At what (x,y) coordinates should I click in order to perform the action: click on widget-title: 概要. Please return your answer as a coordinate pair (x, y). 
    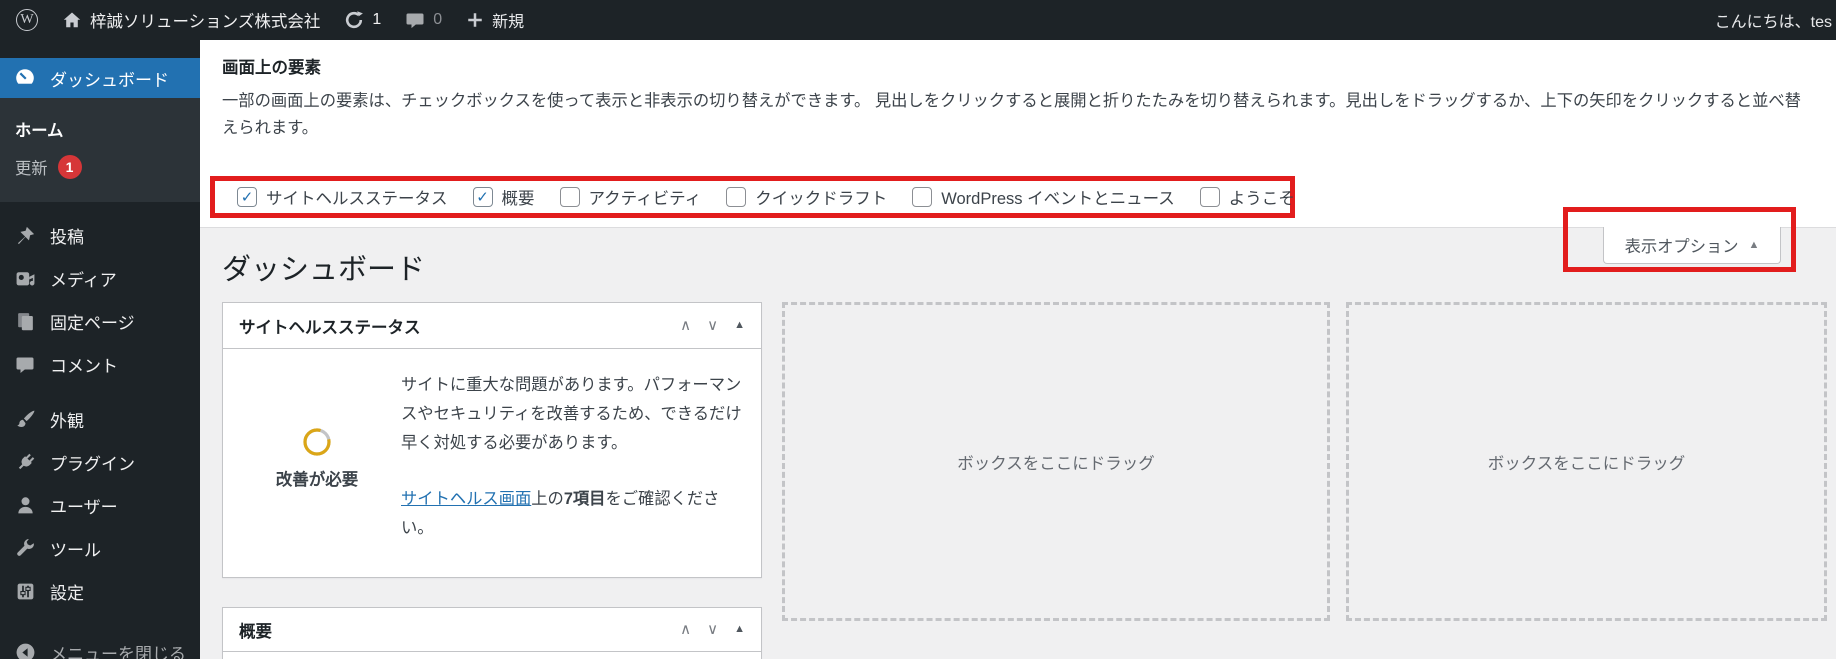
    Looking at the image, I should click on (255, 631).